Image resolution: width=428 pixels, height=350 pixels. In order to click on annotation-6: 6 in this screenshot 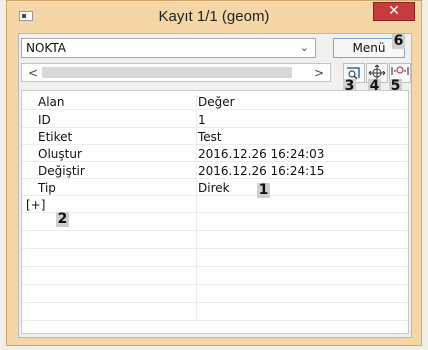, I will do `click(398, 41)`.